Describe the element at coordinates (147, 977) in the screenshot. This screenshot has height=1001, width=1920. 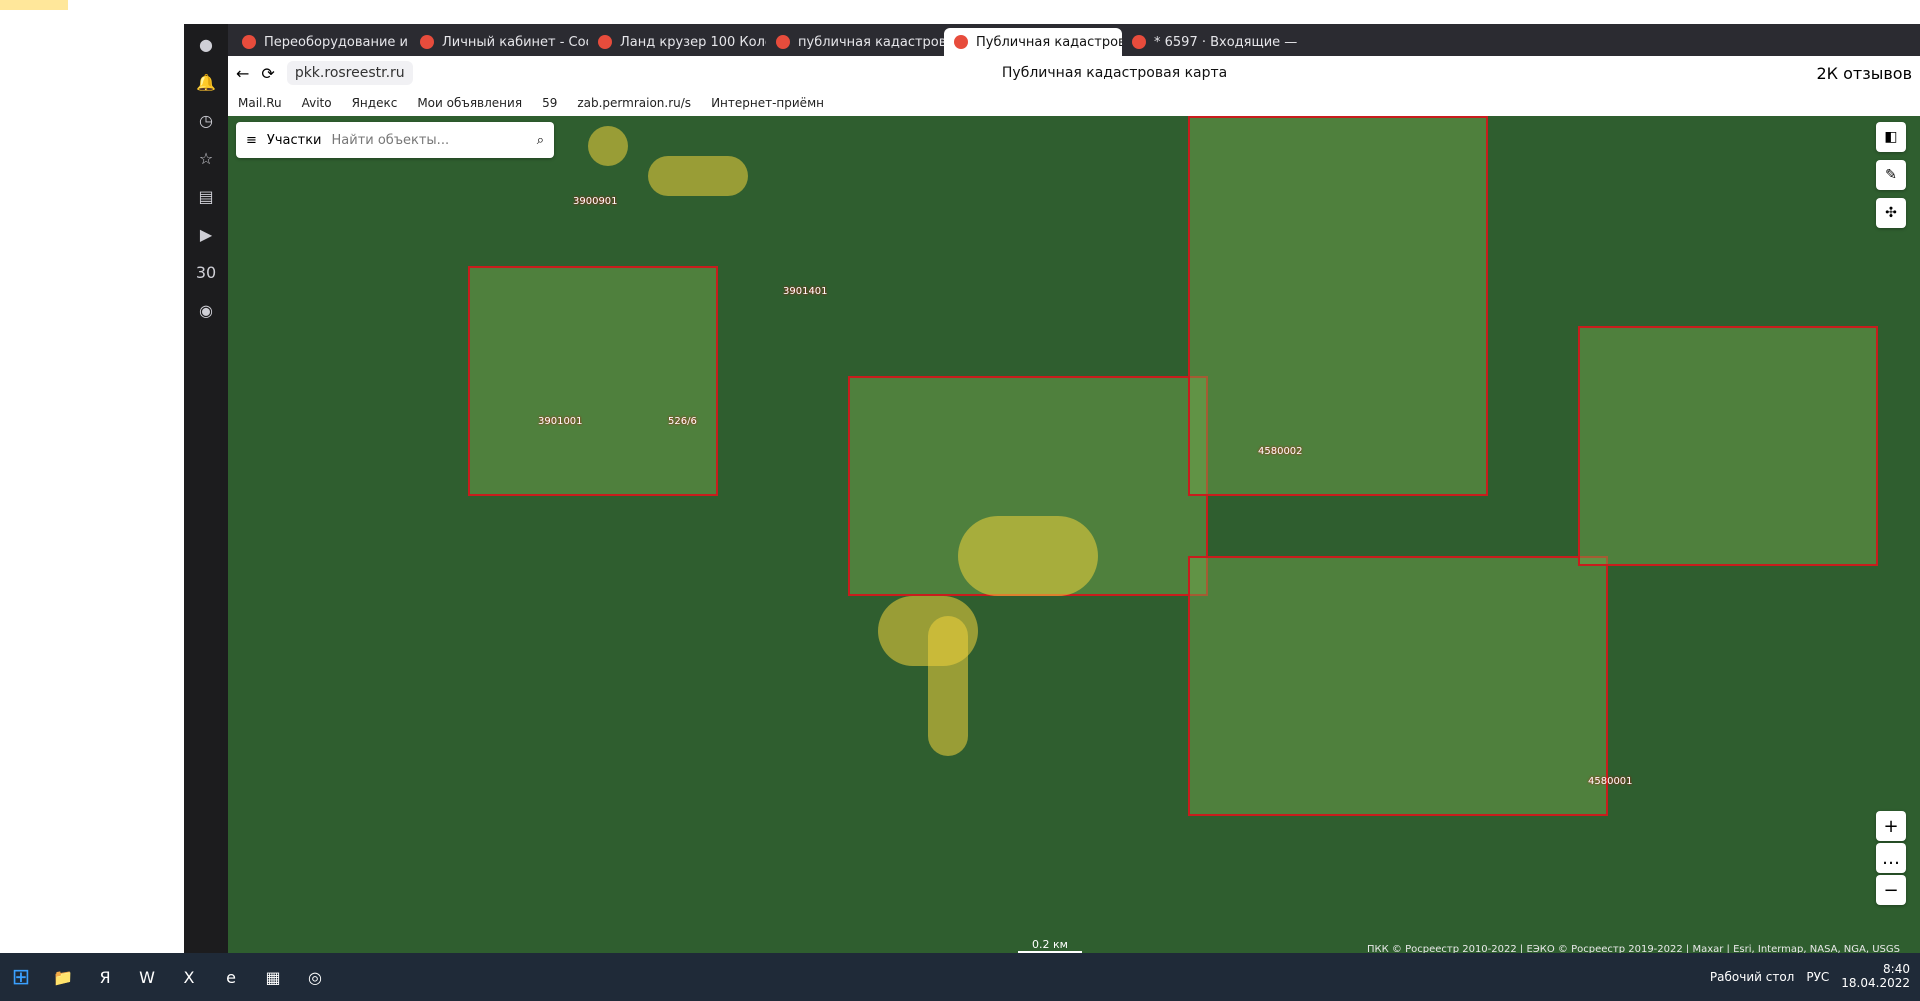
I see `word-icon: W` at that location.